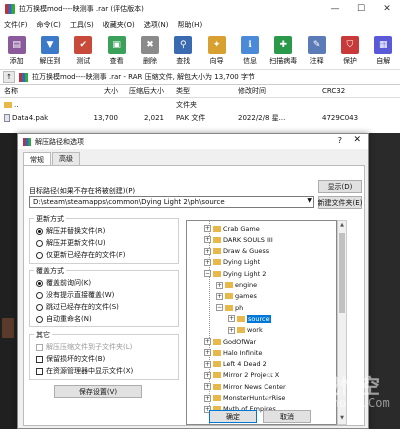 The image size is (400, 429). What do you see at coordinates (340, 140) in the screenshot?
I see `help-button: ?` at bounding box center [340, 140].